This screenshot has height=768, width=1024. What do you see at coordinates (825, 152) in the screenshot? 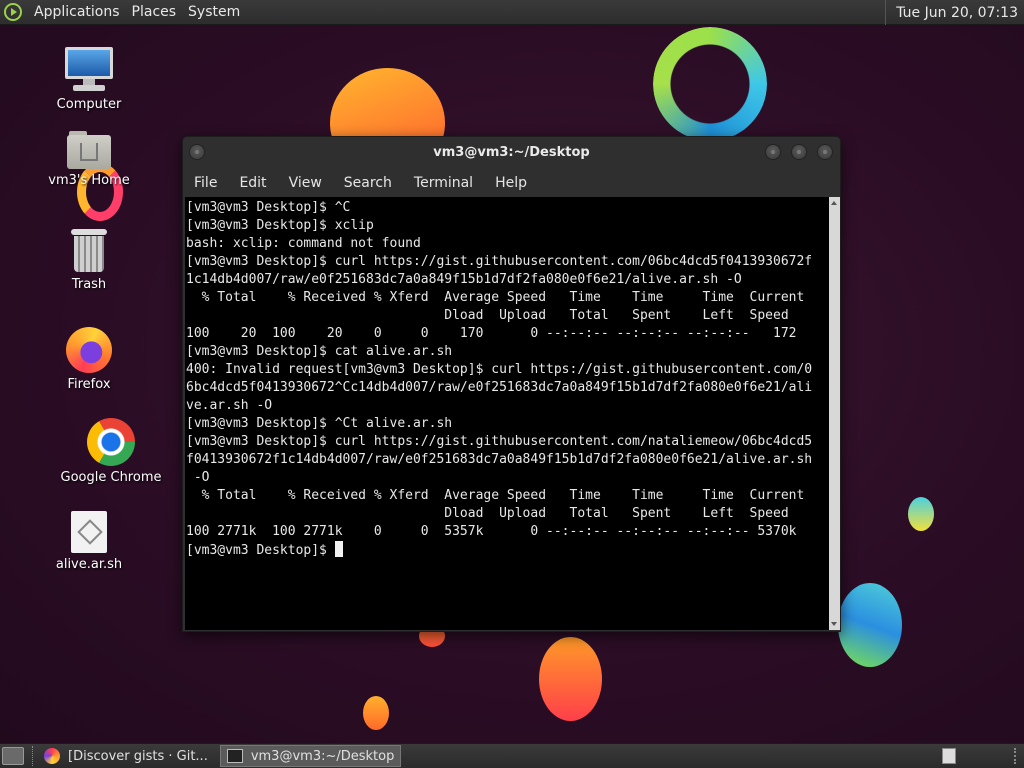
I see `close-button` at bounding box center [825, 152].